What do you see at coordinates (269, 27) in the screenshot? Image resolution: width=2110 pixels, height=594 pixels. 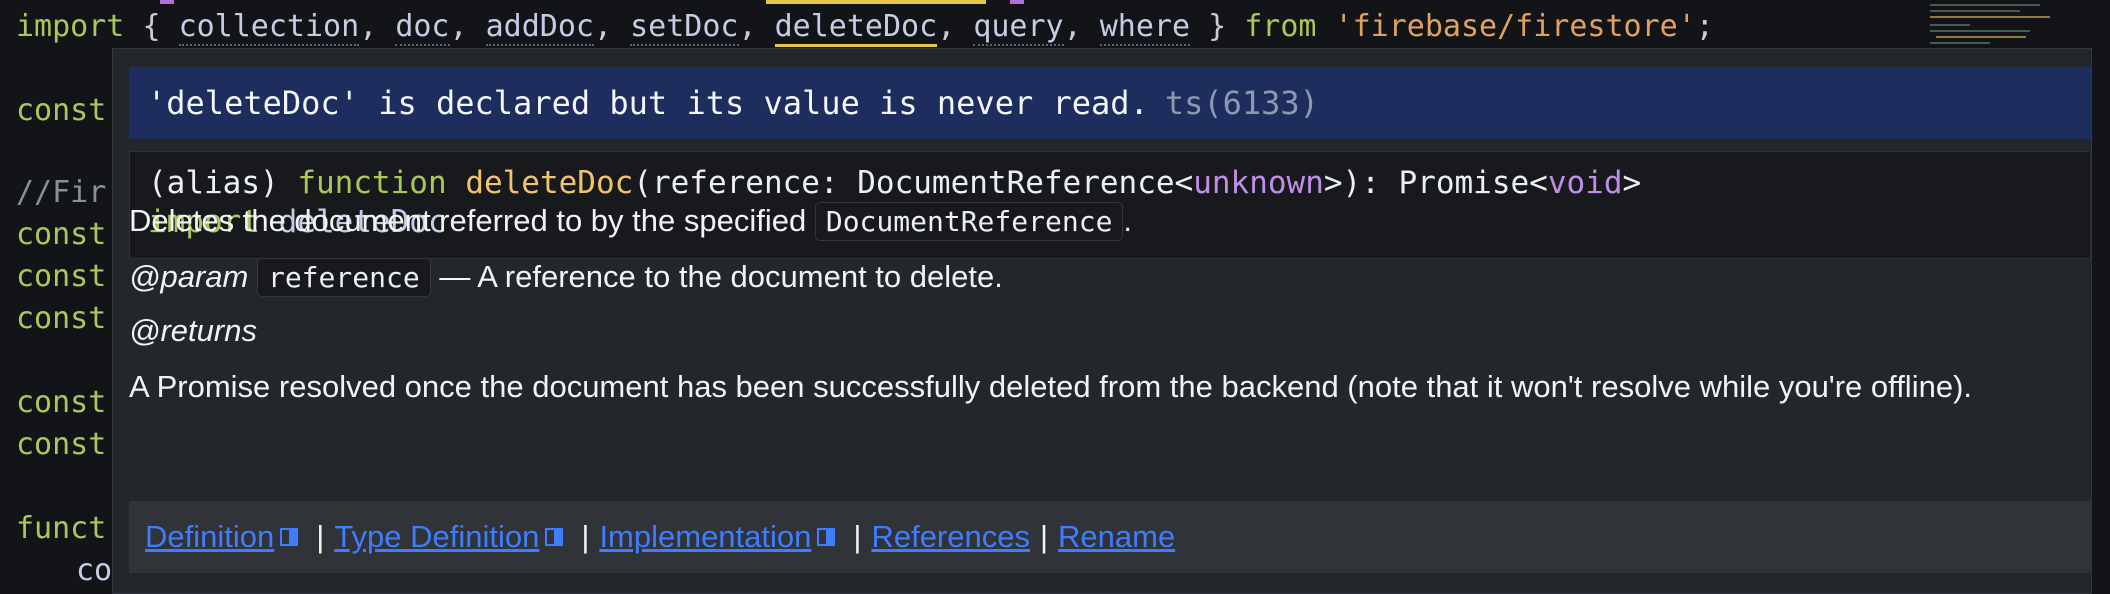 I see `imported-name: collection` at bounding box center [269, 27].